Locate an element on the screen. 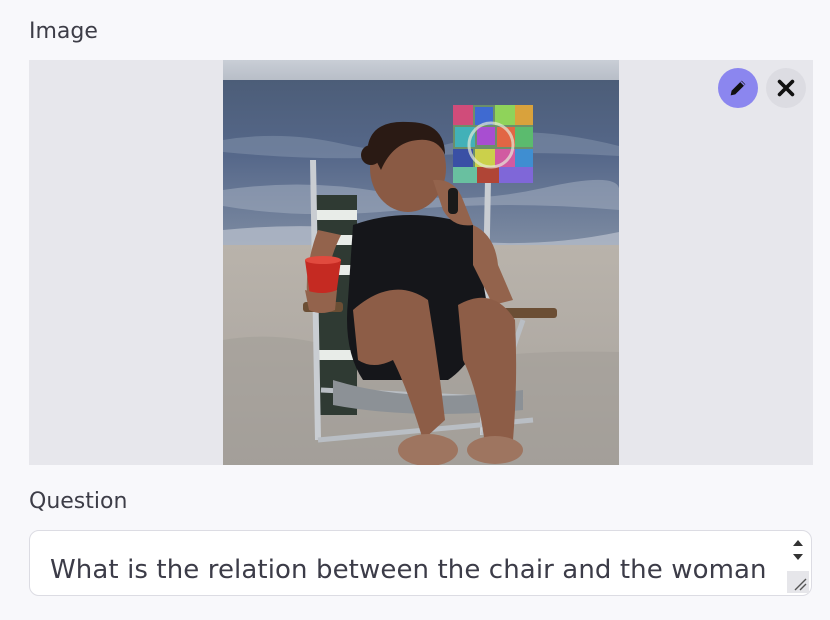  close-icon is located at coordinates (786, 88).